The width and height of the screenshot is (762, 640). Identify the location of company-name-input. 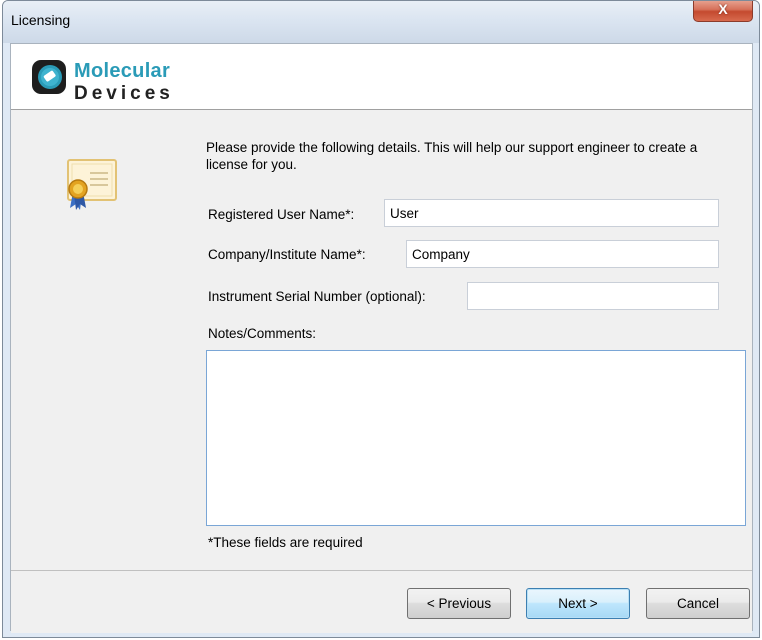
(562, 254).